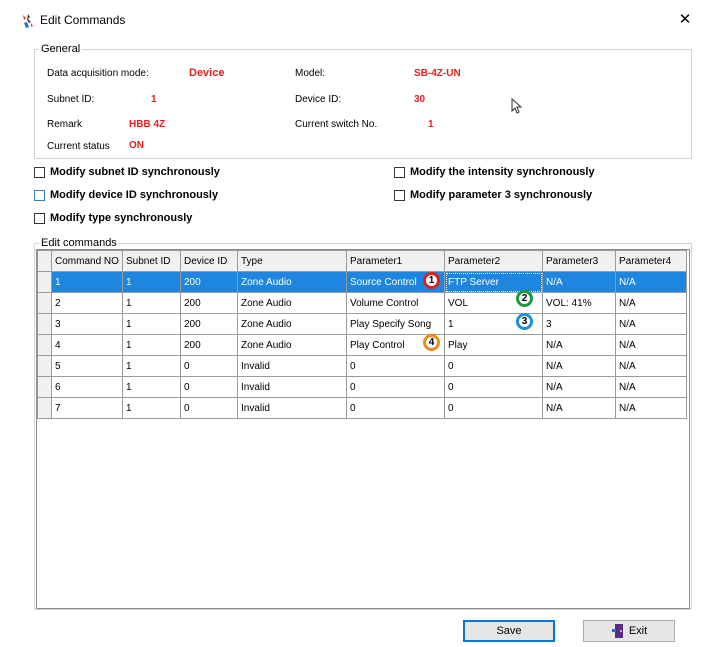  I want to click on table-cell: Play Specify Song, so click(395, 324).